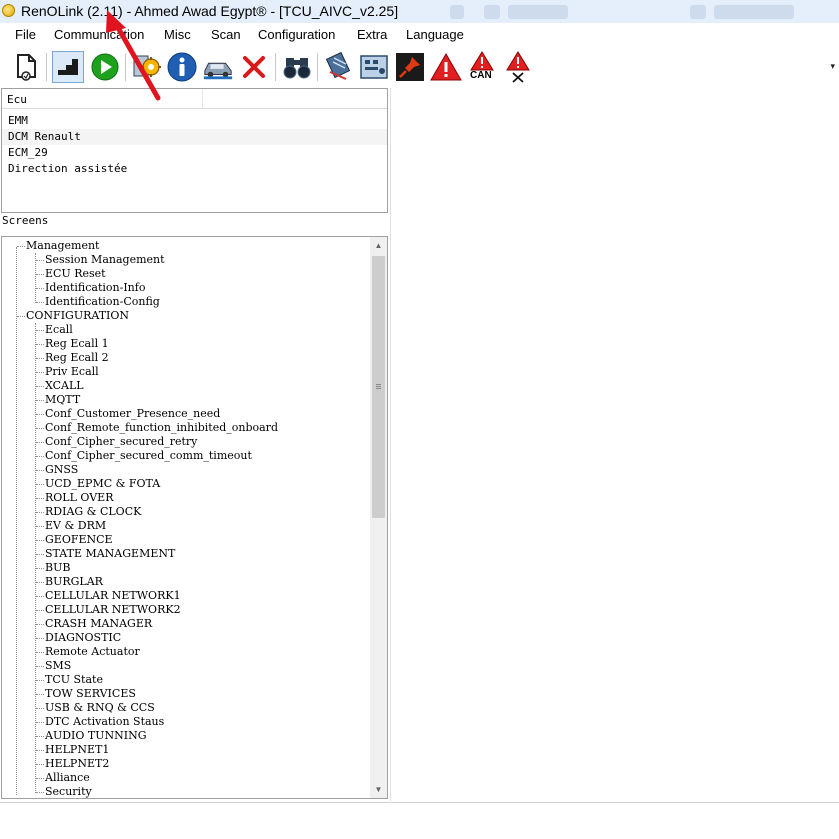 This screenshot has height=839, width=839. Describe the element at coordinates (186, 498) in the screenshot. I see `tree-item: ROLL OVER` at that location.